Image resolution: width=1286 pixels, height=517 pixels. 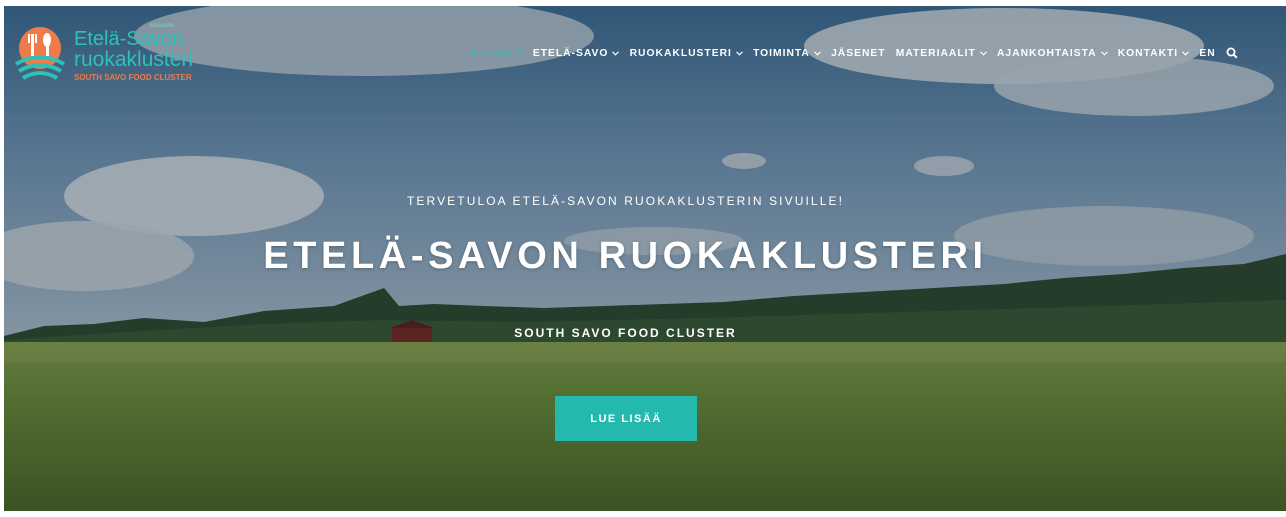 What do you see at coordinates (134, 59) in the screenshot?
I see `logo-title-line2: ruokaklusteri` at bounding box center [134, 59].